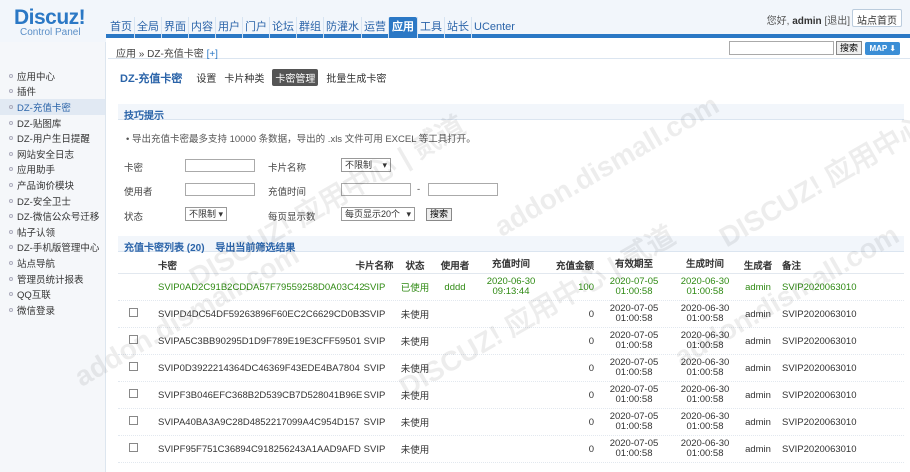 This screenshot has width=910, height=472. What do you see at coordinates (27, 93) in the screenshot?
I see `sidebar-item-label: 插件` at bounding box center [27, 93].